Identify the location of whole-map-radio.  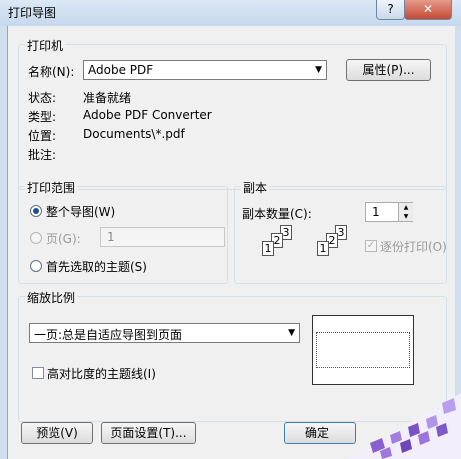
(36, 211).